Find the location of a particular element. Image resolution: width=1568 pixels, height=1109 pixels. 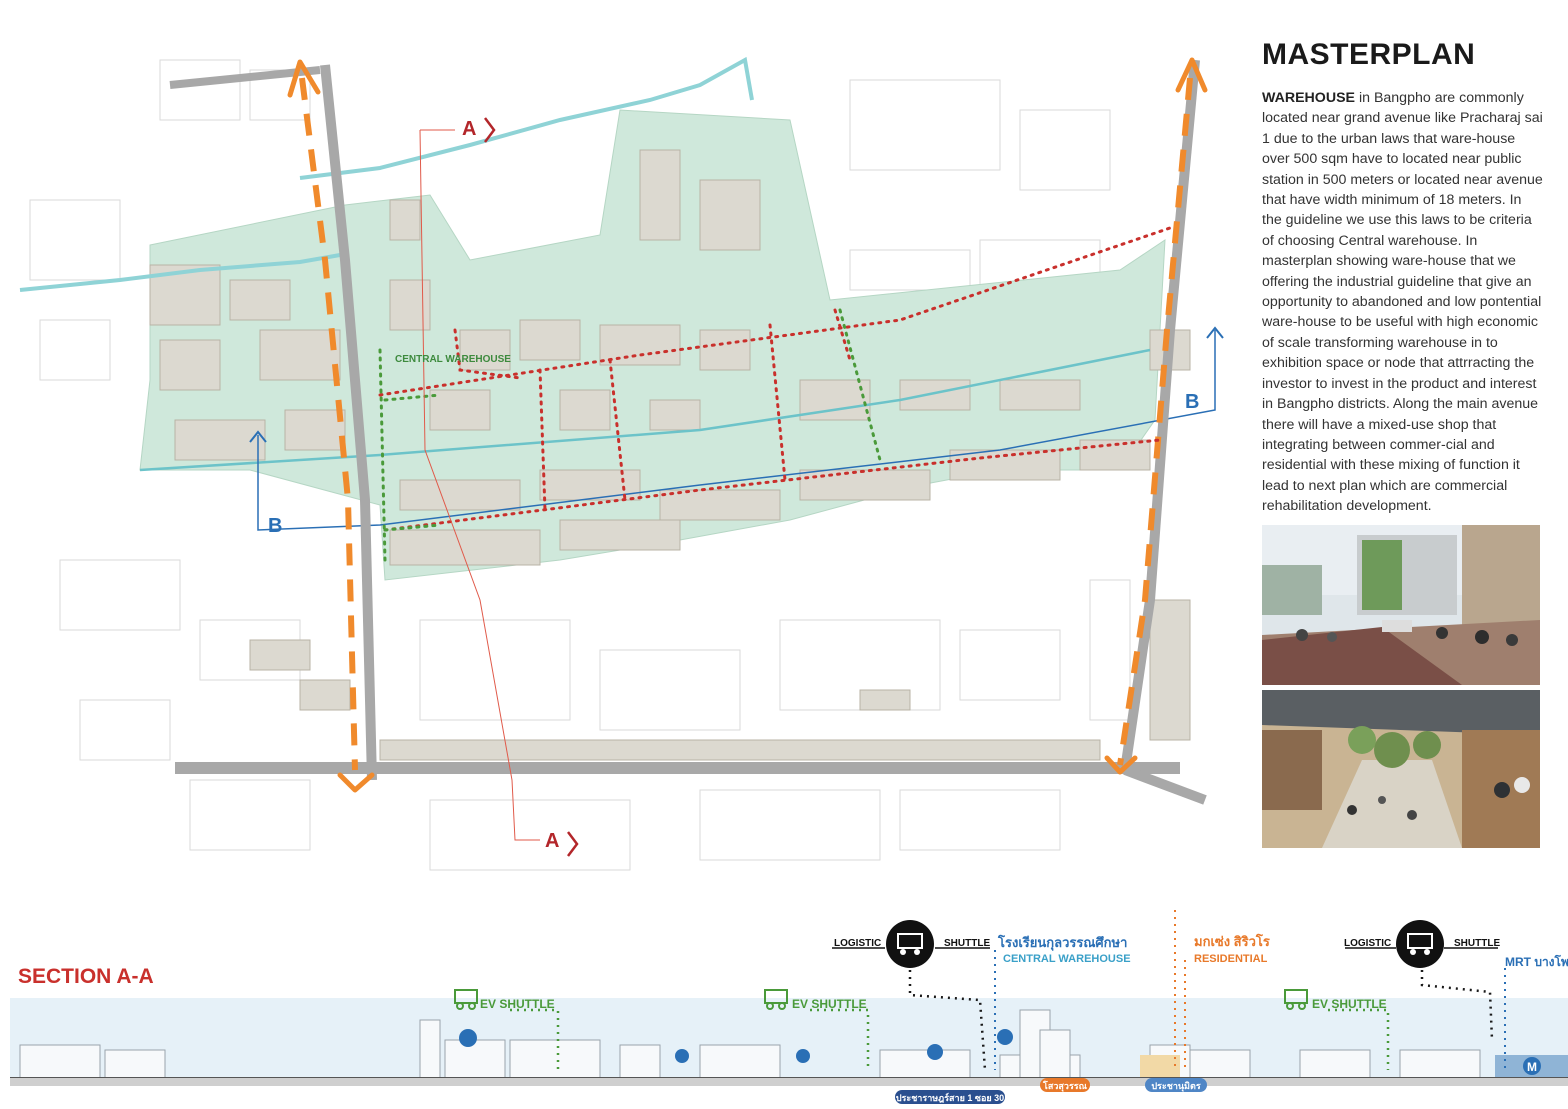

section-b-right-label: B is located at coordinates (1192, 402).